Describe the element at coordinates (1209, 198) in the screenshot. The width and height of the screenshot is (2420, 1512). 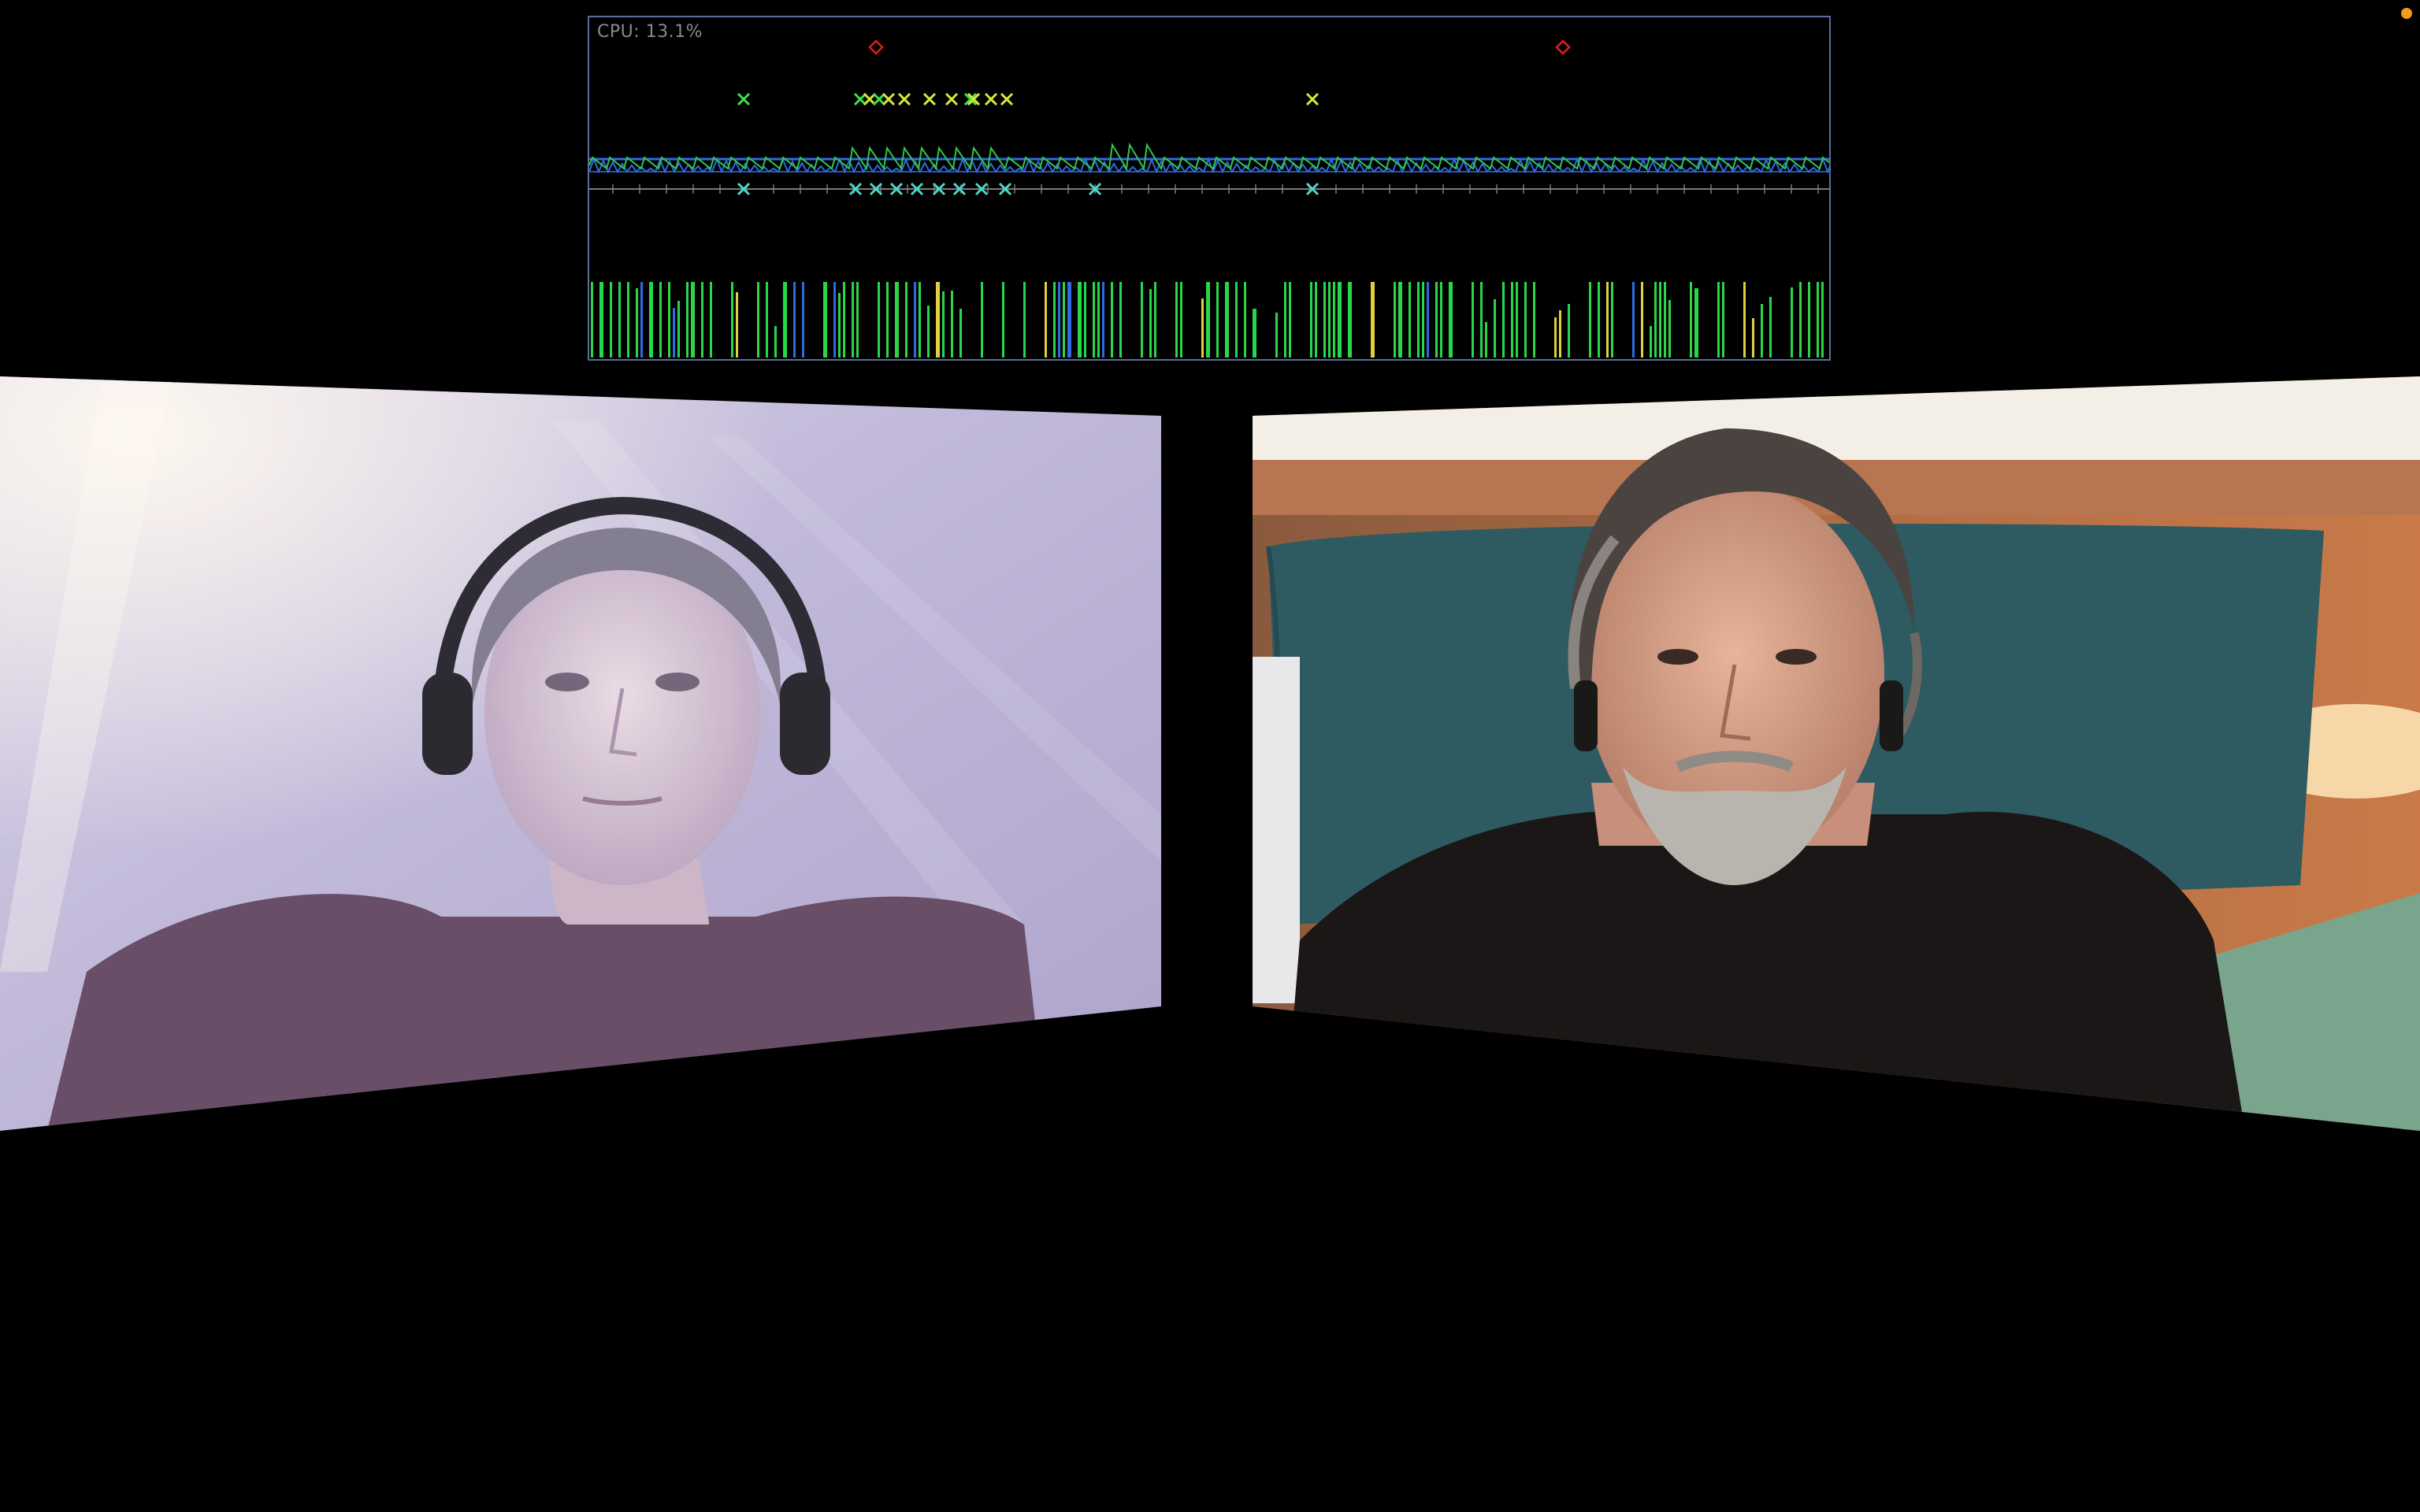
I see `perf-graph` at that location.